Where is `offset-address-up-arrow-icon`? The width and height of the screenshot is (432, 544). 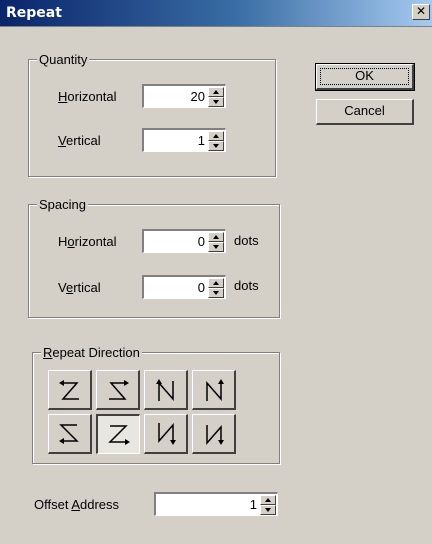 offset-address-up-arrow-icon is located at coordinates (268, 500).